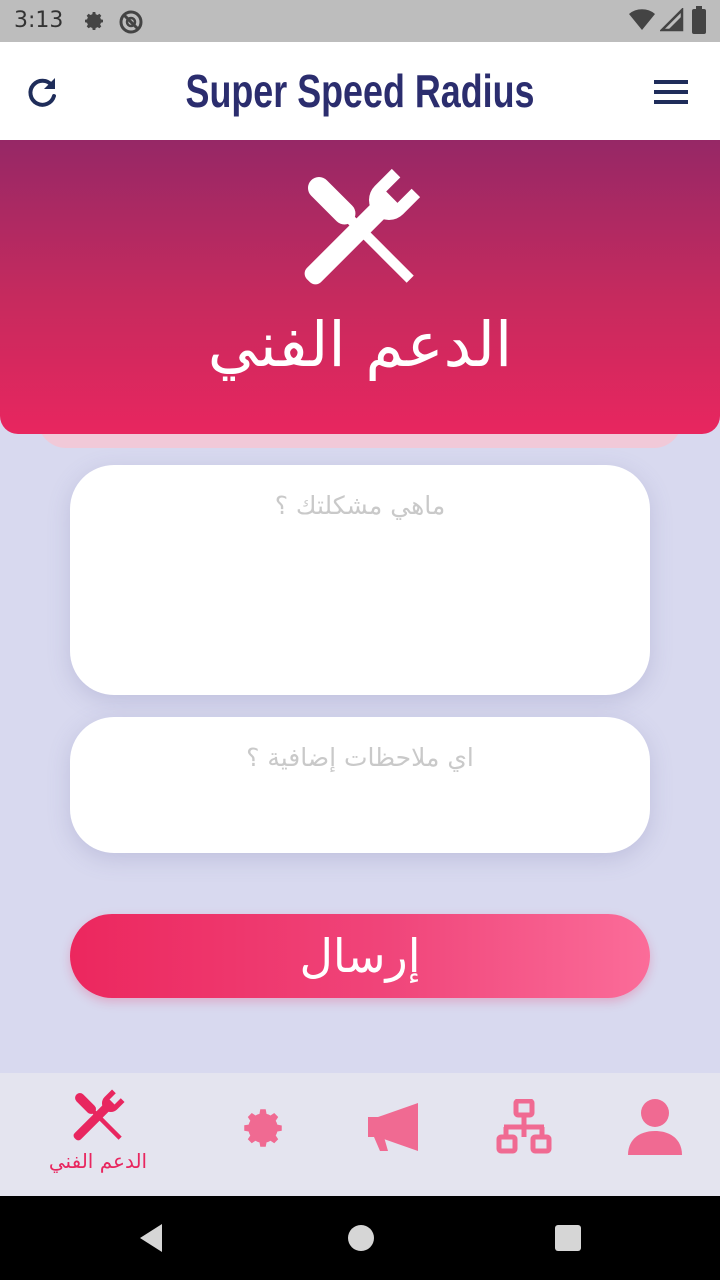 The image size is (720, 1280). What do you see at coordinates (360, 21) in the screenshot?
I see `status-bar: 3:13` at bounding box center [360, 21].